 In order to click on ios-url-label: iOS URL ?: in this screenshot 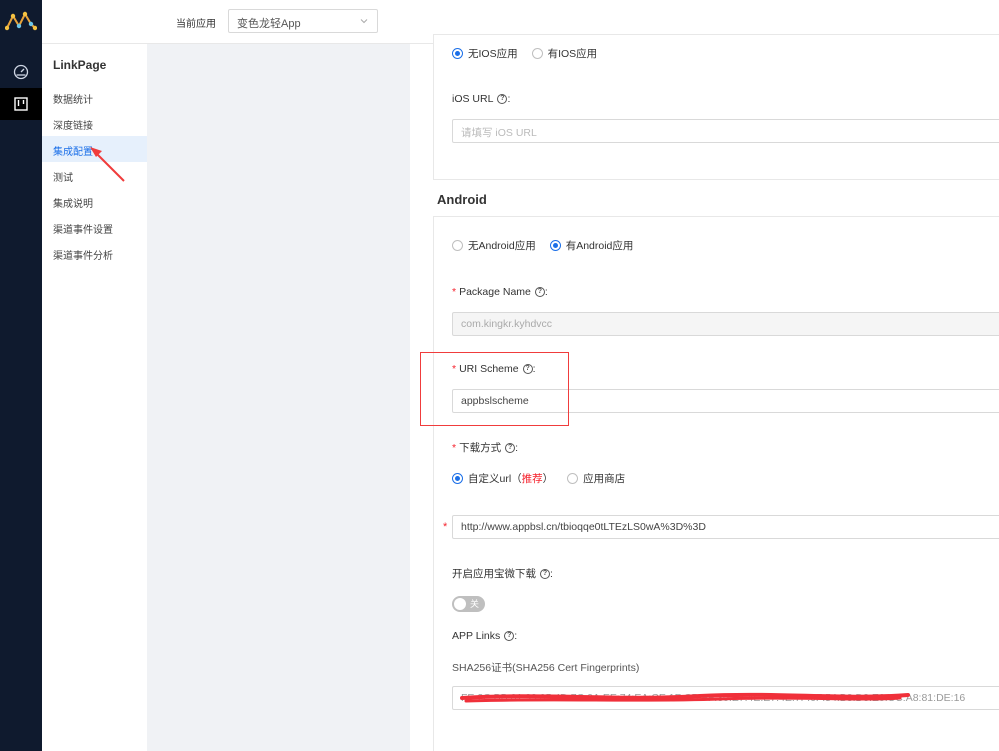, I will do `click(481, 99)`.